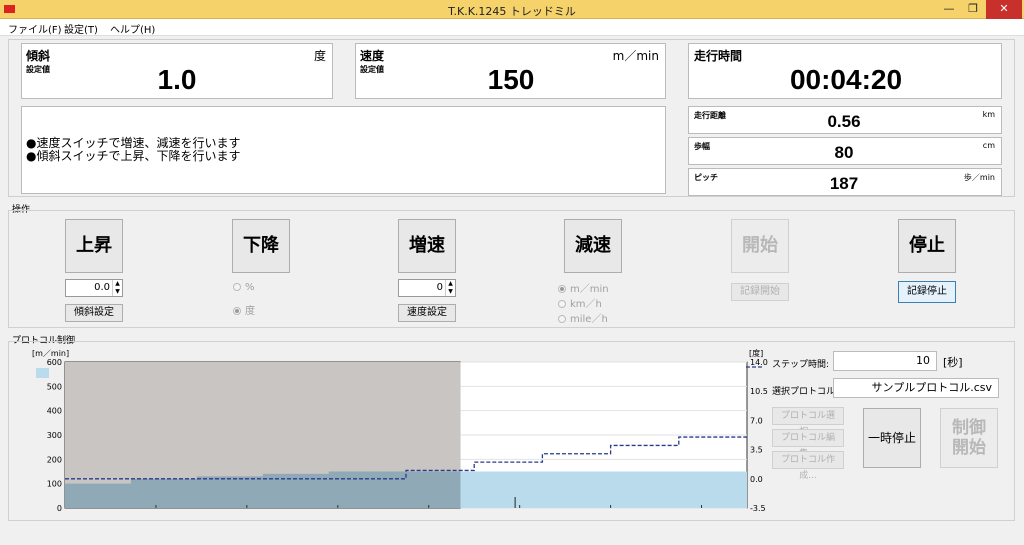 This screenshot has height=545, width=1024. What do you see at coordinates (927, 246) in the screenshot?
I see `stop-button: 停止` at bounding box center [927, 246].